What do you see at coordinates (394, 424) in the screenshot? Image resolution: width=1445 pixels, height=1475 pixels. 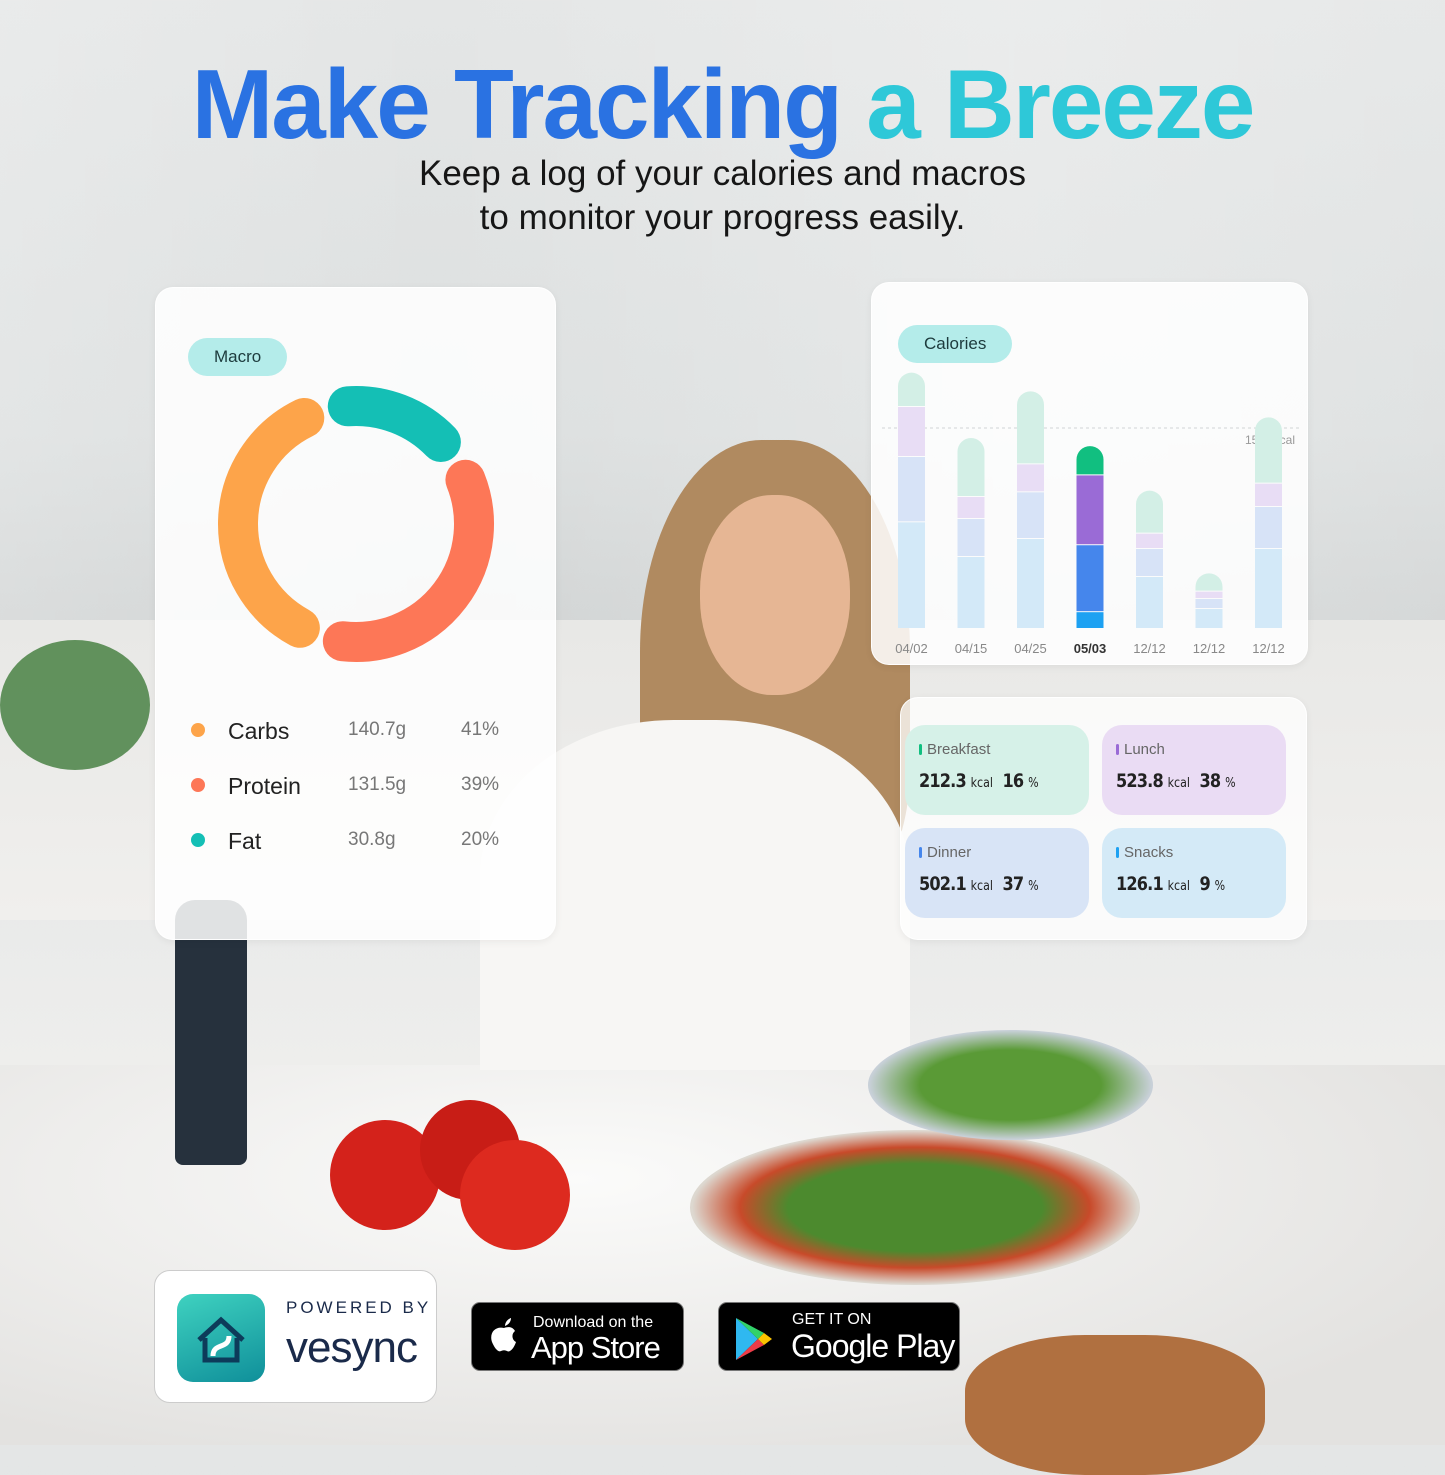 I see `donut-segment-fat` at bounding box center [394, 424].